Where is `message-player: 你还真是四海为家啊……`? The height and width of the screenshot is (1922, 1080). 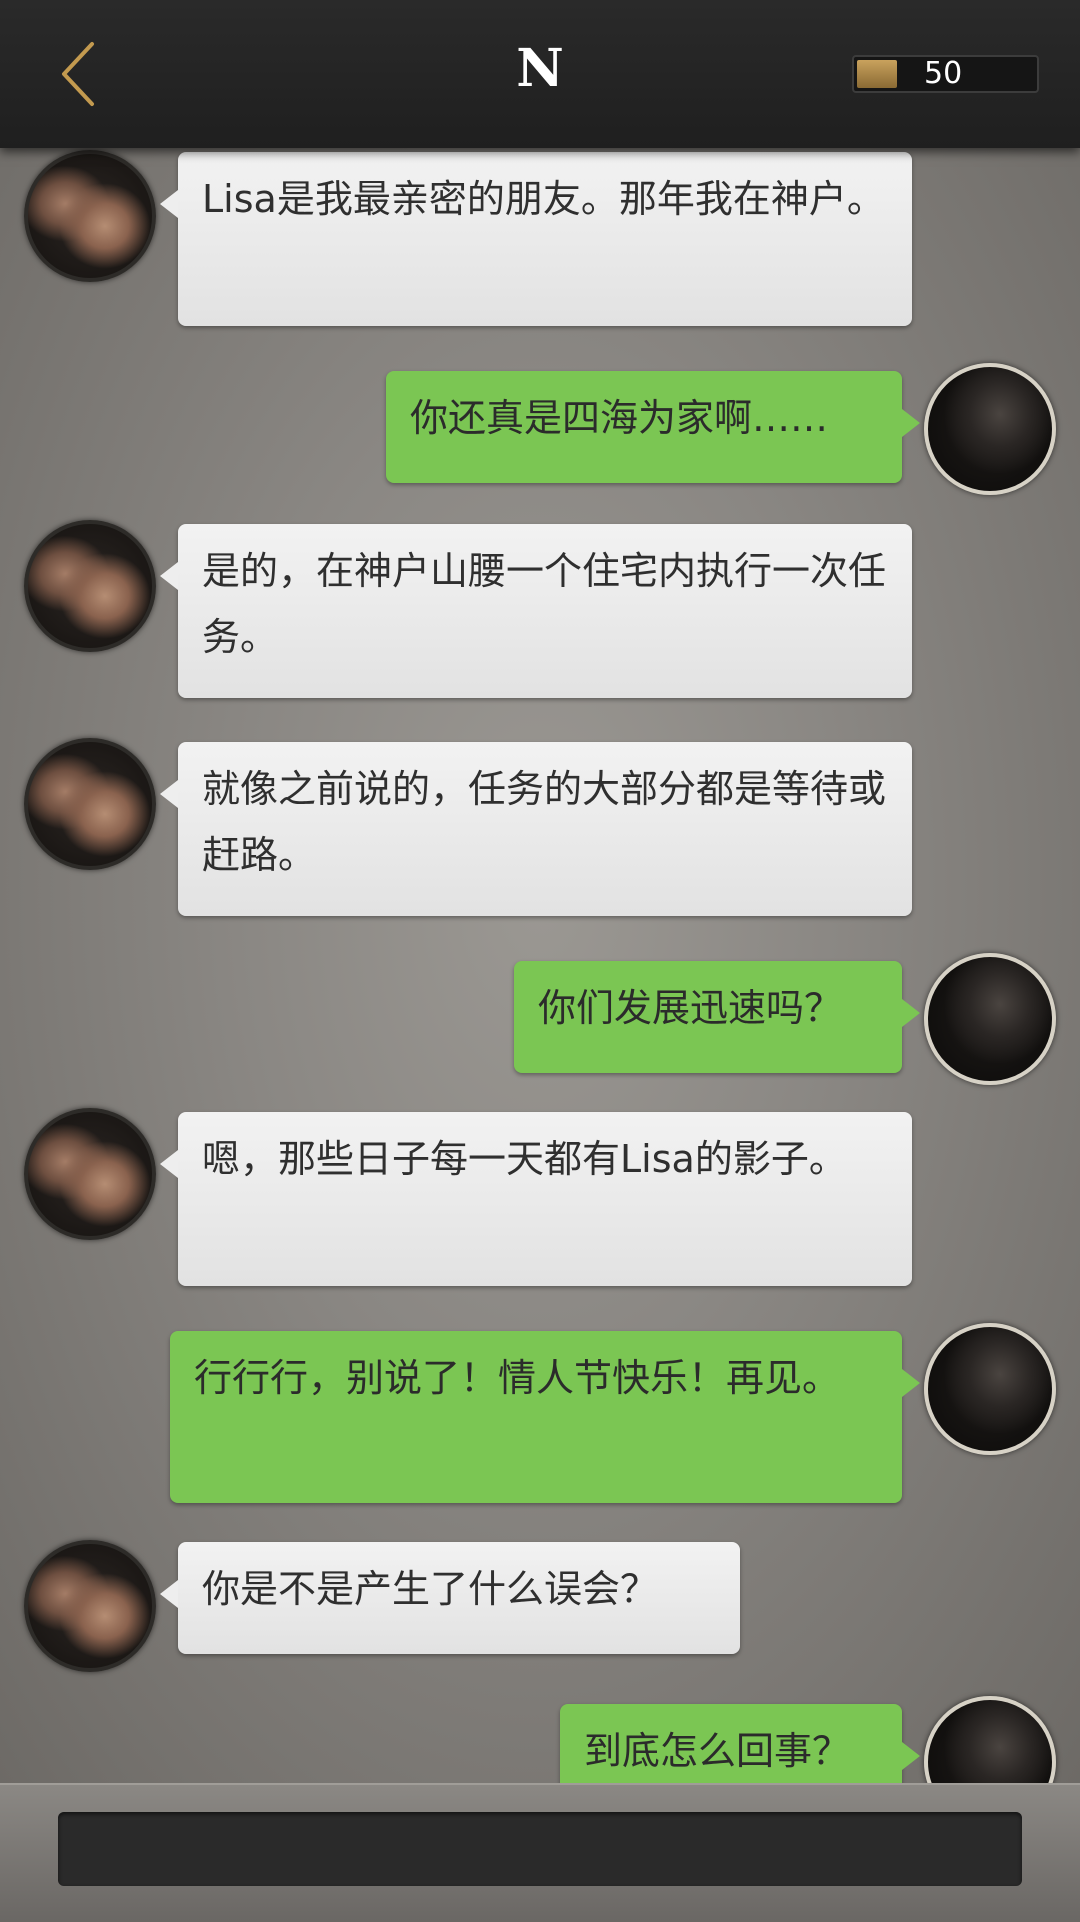
message-player: 你还真是四海为家啊…… is located at coordinates (540, 433).